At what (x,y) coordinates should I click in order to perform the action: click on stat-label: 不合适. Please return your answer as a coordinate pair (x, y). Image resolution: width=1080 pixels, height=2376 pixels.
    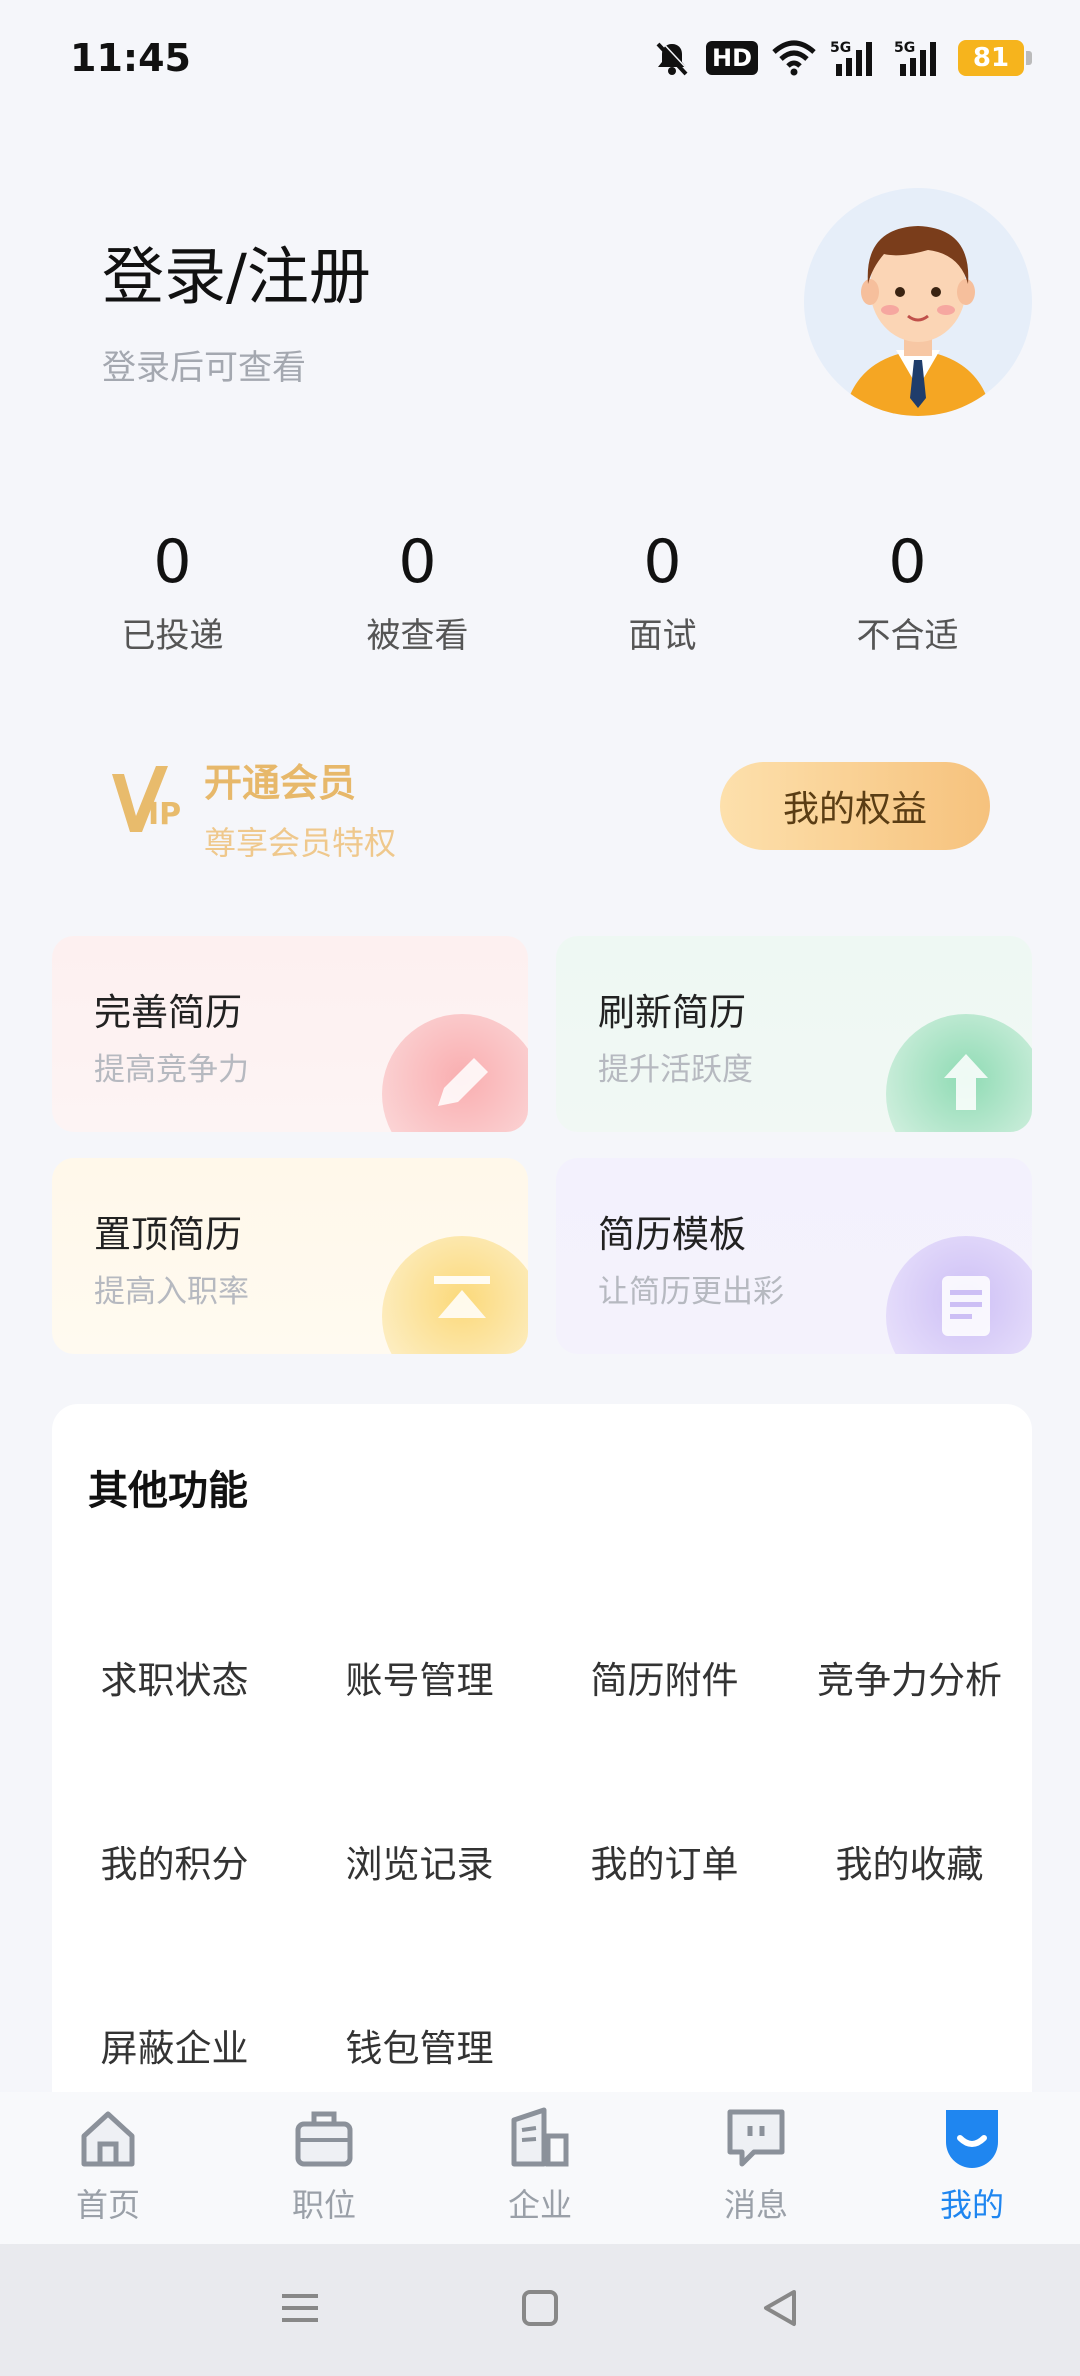
    Looking at the image, I should click on (907, 636).